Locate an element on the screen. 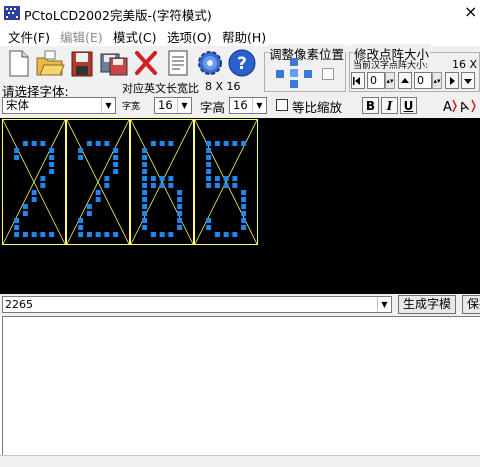 The image size is (480, 467). menu-mode: 模式(C) is located at coordinates (134, 36).